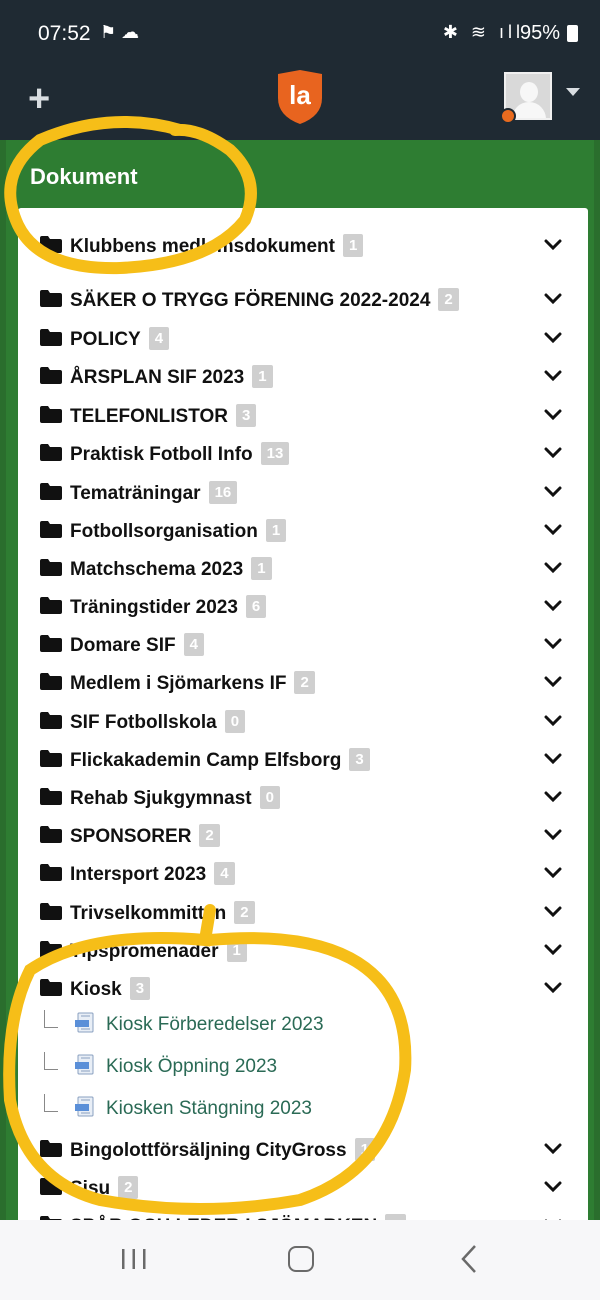  What do you see at coordinates (508, 116) in the screenshot?
I see `notification-dot` at bounding box center [508, 116].